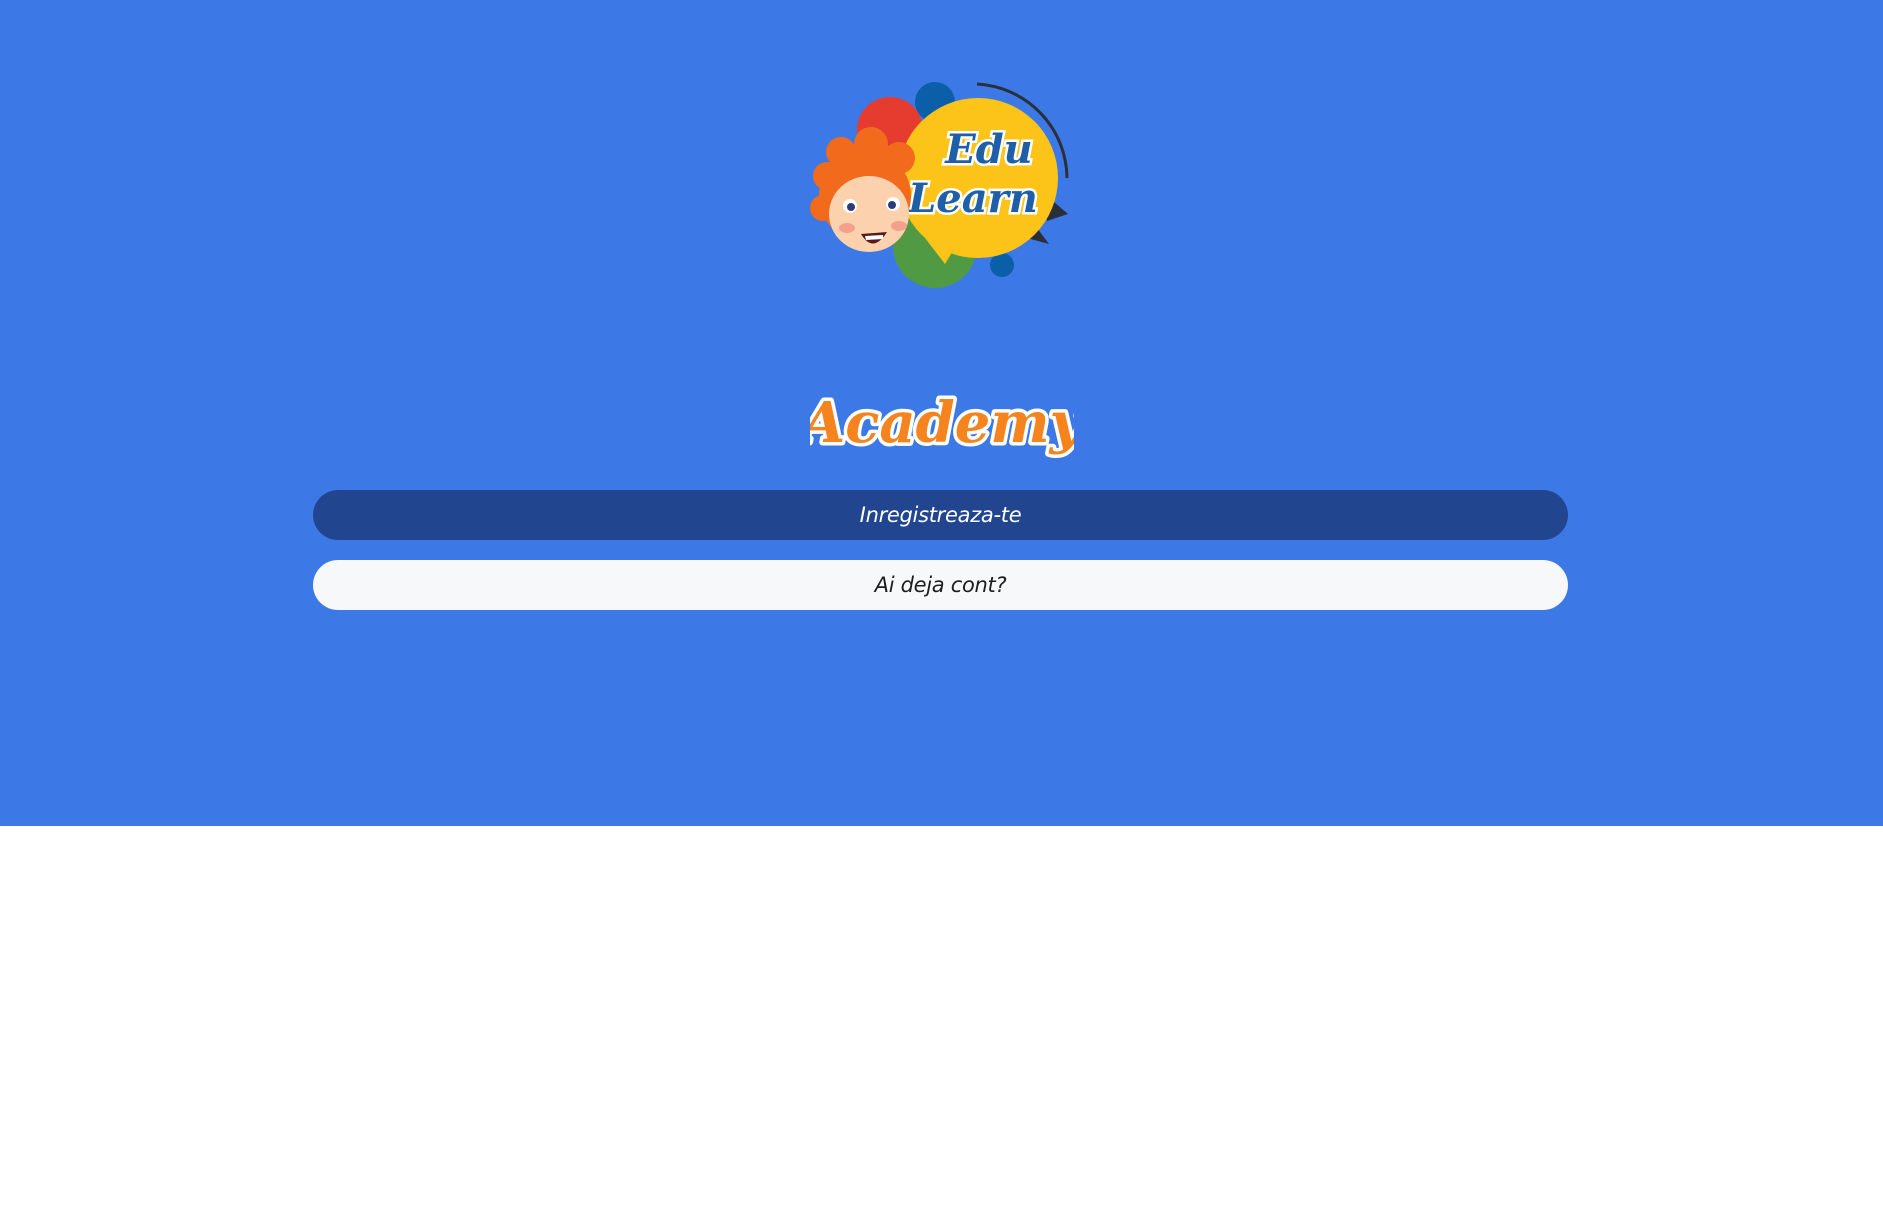 This screenshot has height=1224, width=1883. Describe the element at coordinates (988, 149) in the screenshot. I see `logo-text-edu: Edu` at that location.